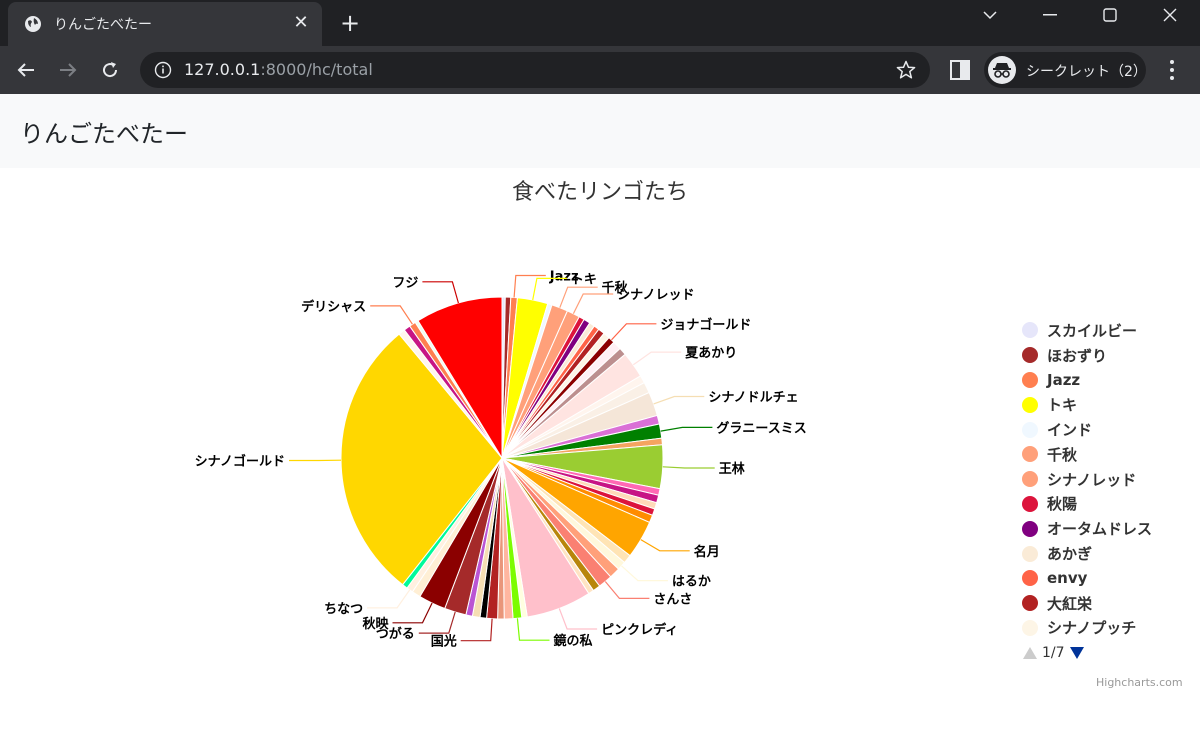 The width and height of the screenshot is (1200, 752). What do you see at coordinates (1107, 553) in the screenshot?
I see `legend-item: あかぎ` at bounding box center [1107, 553].